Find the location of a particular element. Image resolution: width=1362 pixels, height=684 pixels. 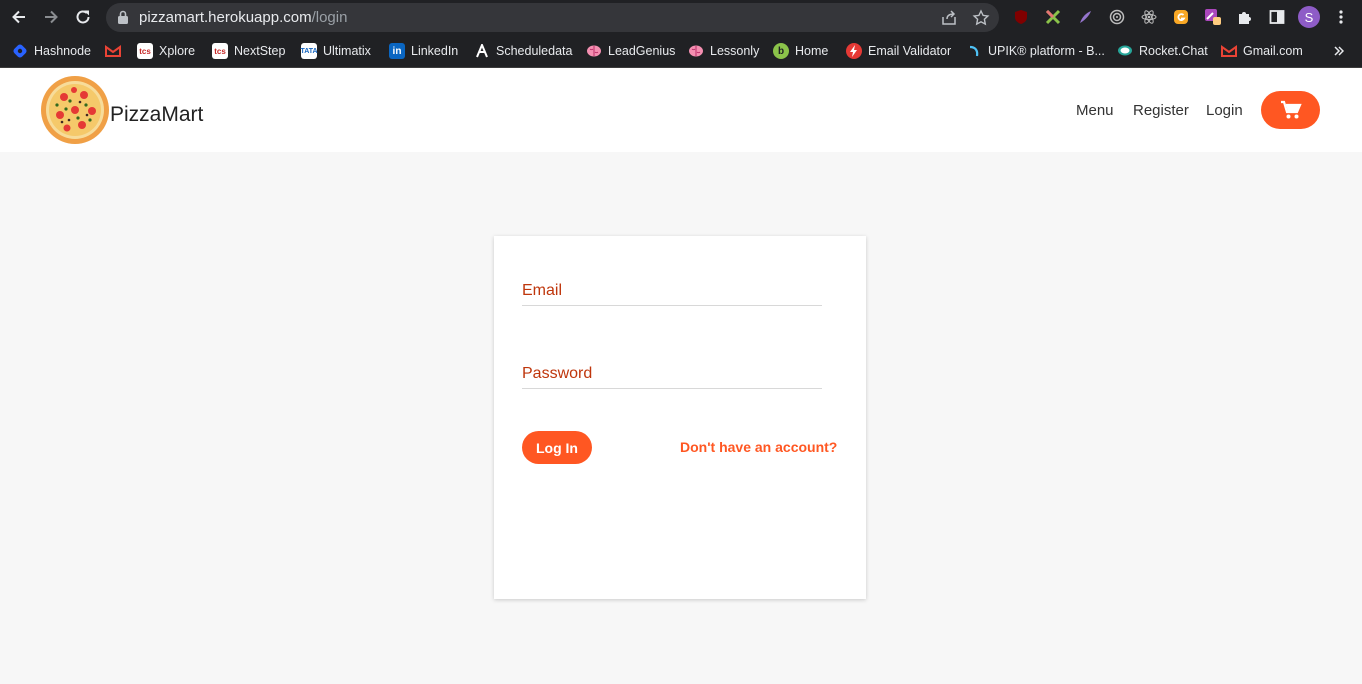

bookmark-email-validator: Email Validator is located at coordinates (898, 51).